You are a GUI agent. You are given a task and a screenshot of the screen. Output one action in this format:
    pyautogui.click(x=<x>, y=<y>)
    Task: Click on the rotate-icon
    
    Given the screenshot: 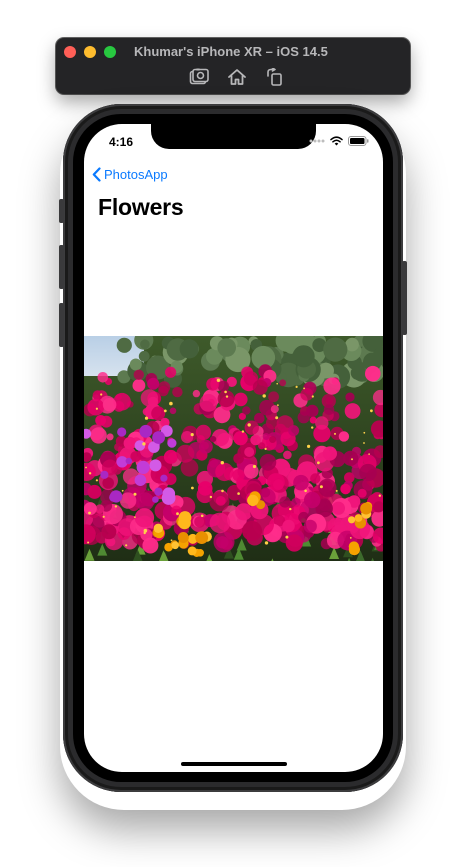 What is the action you would take?
    pyautogui.click(x=274, y=77)
    